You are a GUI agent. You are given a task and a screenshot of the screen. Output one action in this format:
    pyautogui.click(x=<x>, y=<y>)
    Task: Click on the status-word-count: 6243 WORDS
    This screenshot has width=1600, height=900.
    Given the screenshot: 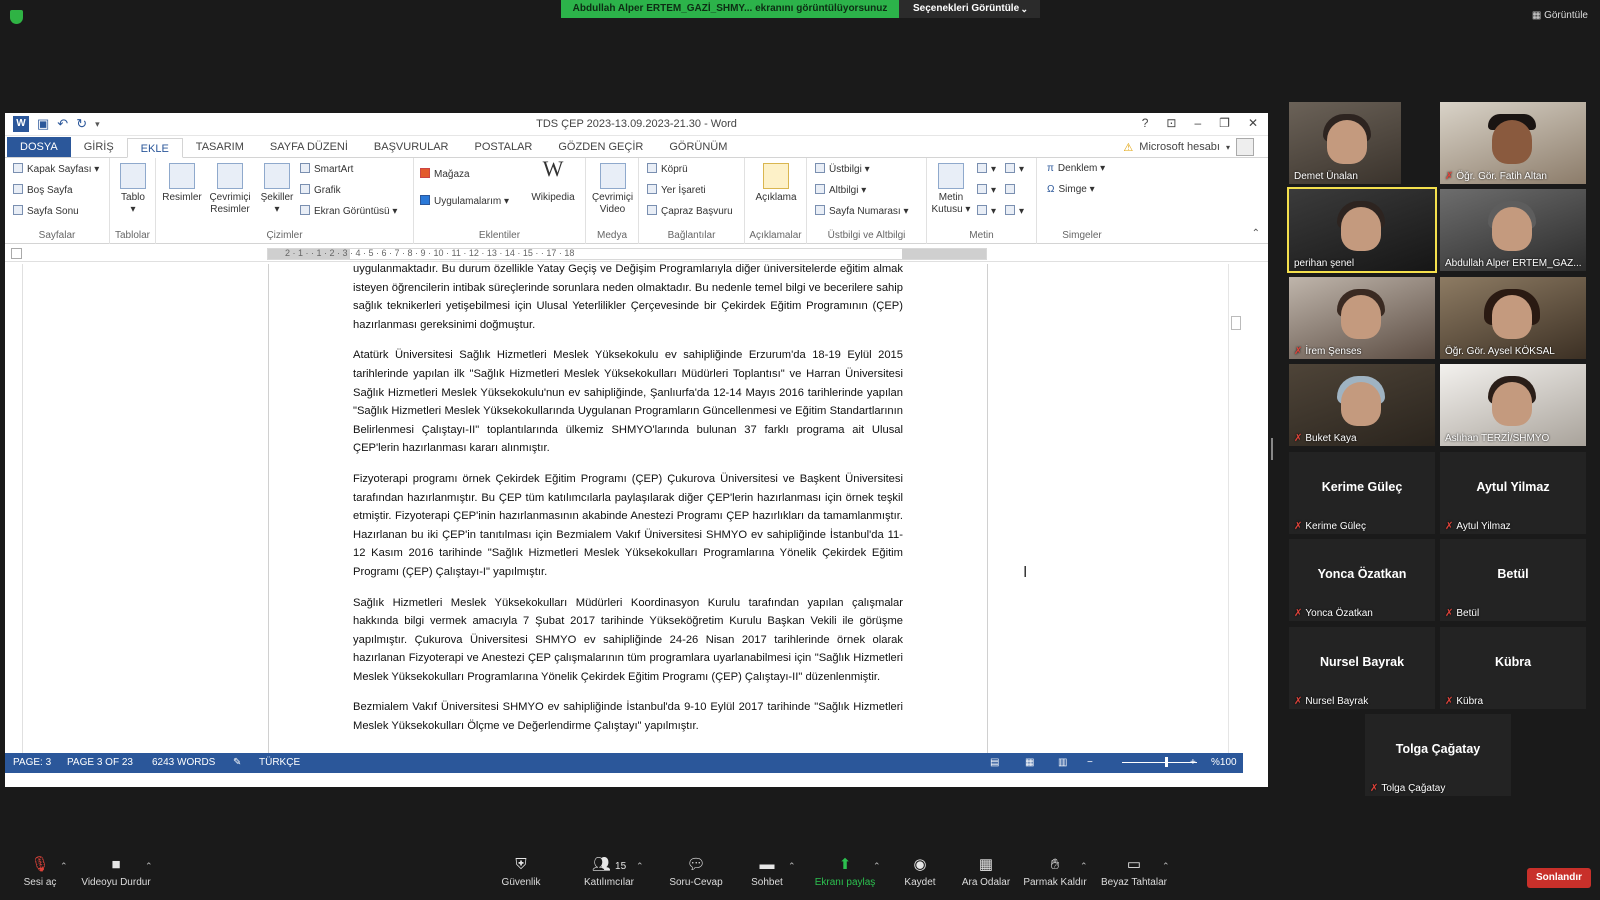 What is the action you would take?
    pyautogui.click(x=183, y=762)
    